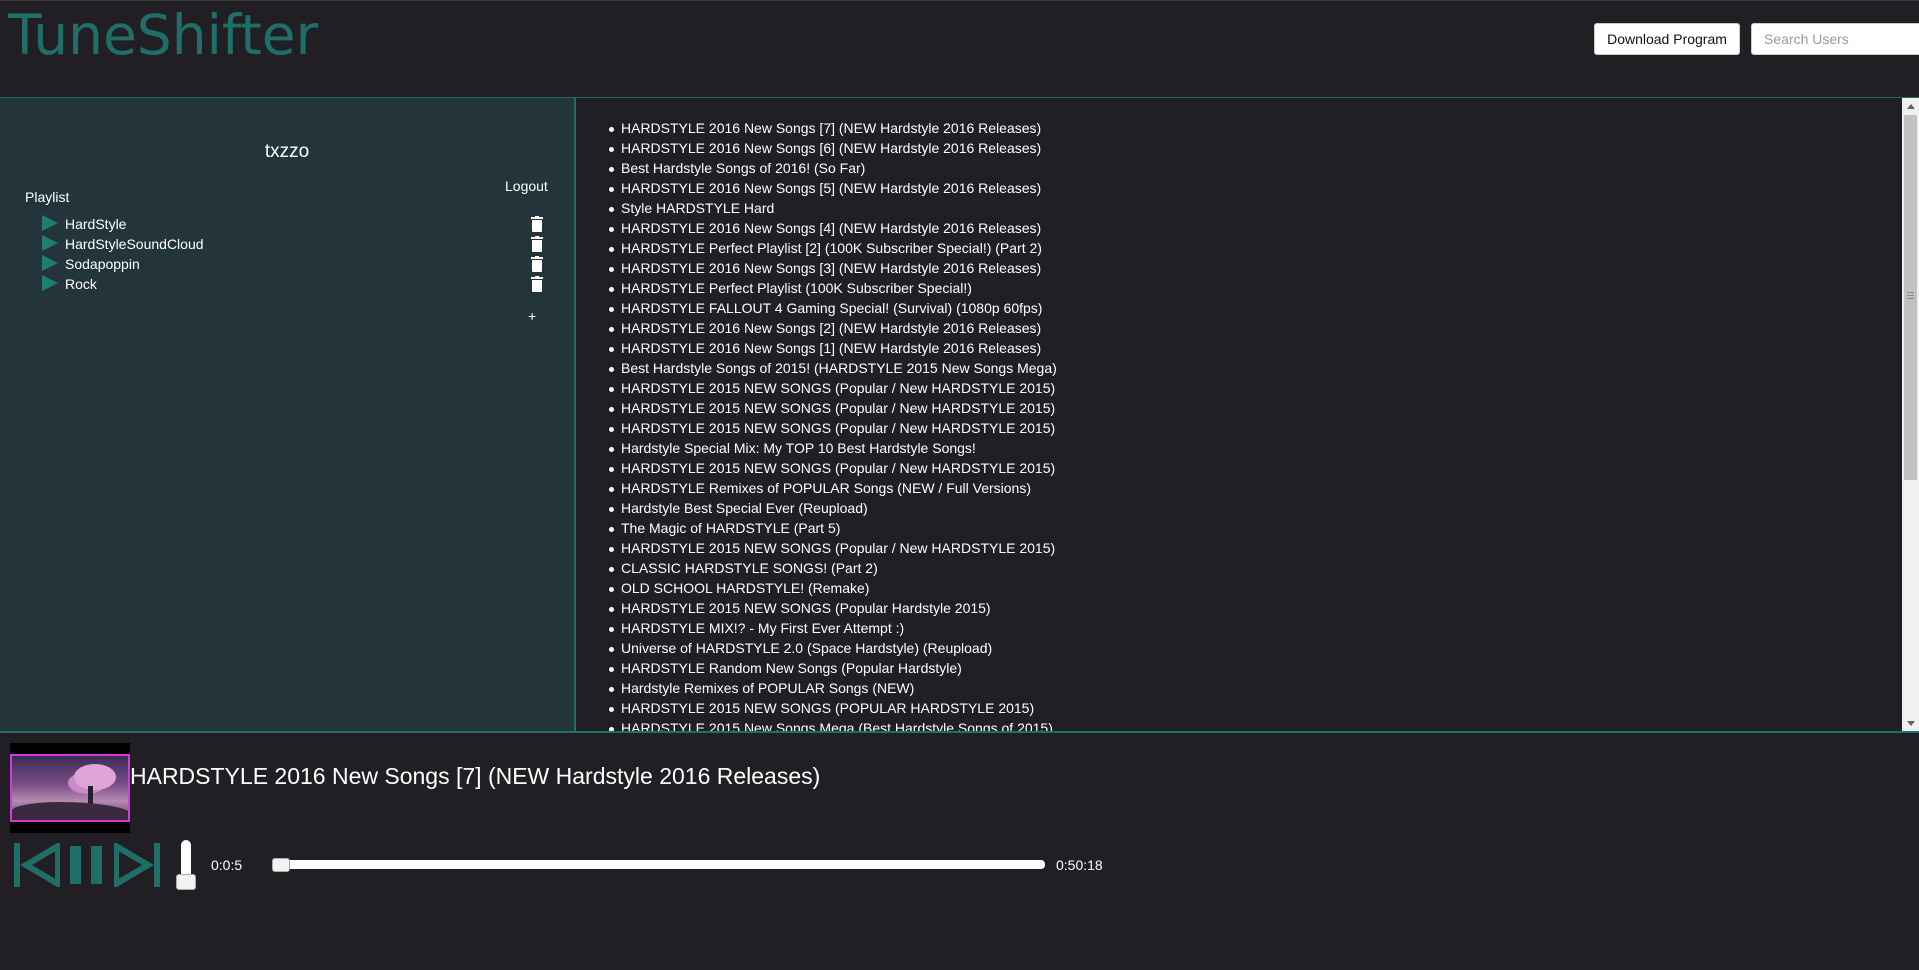 The width and height of the screenshot is (1919, 970). Describe the element at coordinates (287, 151) in the screenshot. I see `username: txzzo` at that location.